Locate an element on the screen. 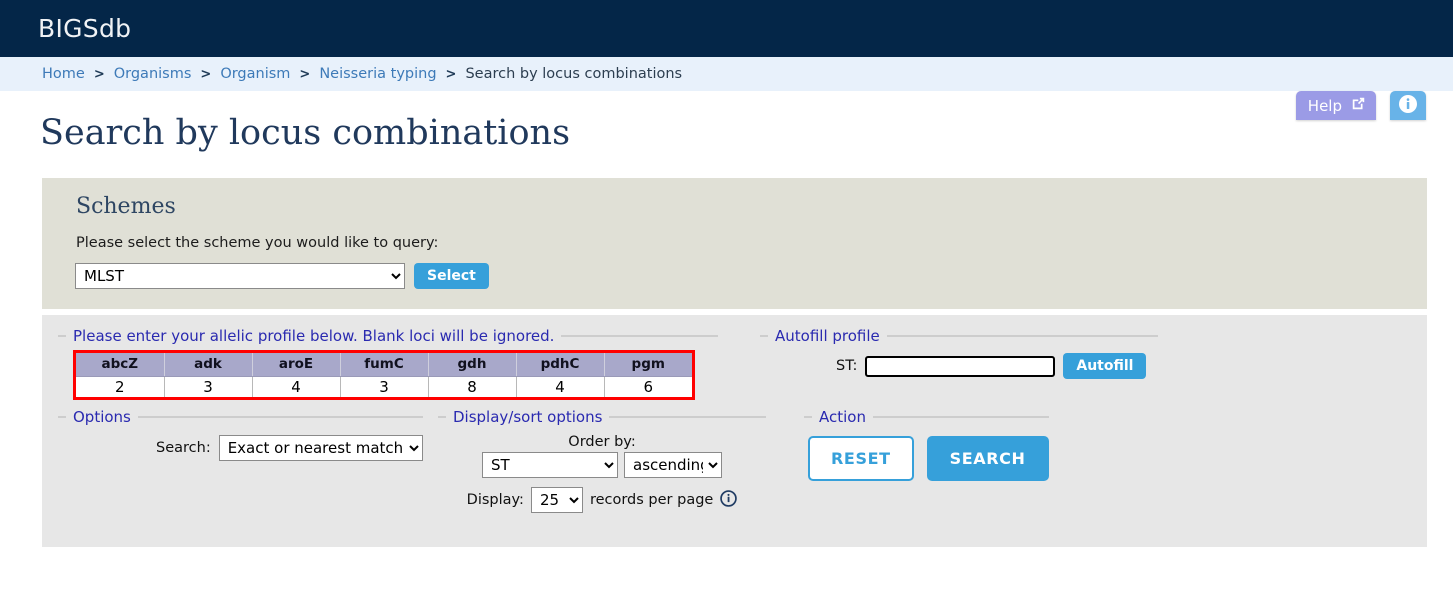 Image resolution: width=1453 pixels, height=605 pixels. breadcrumb-item-current: Search by locus combinations is located at coordinates (574, 74).